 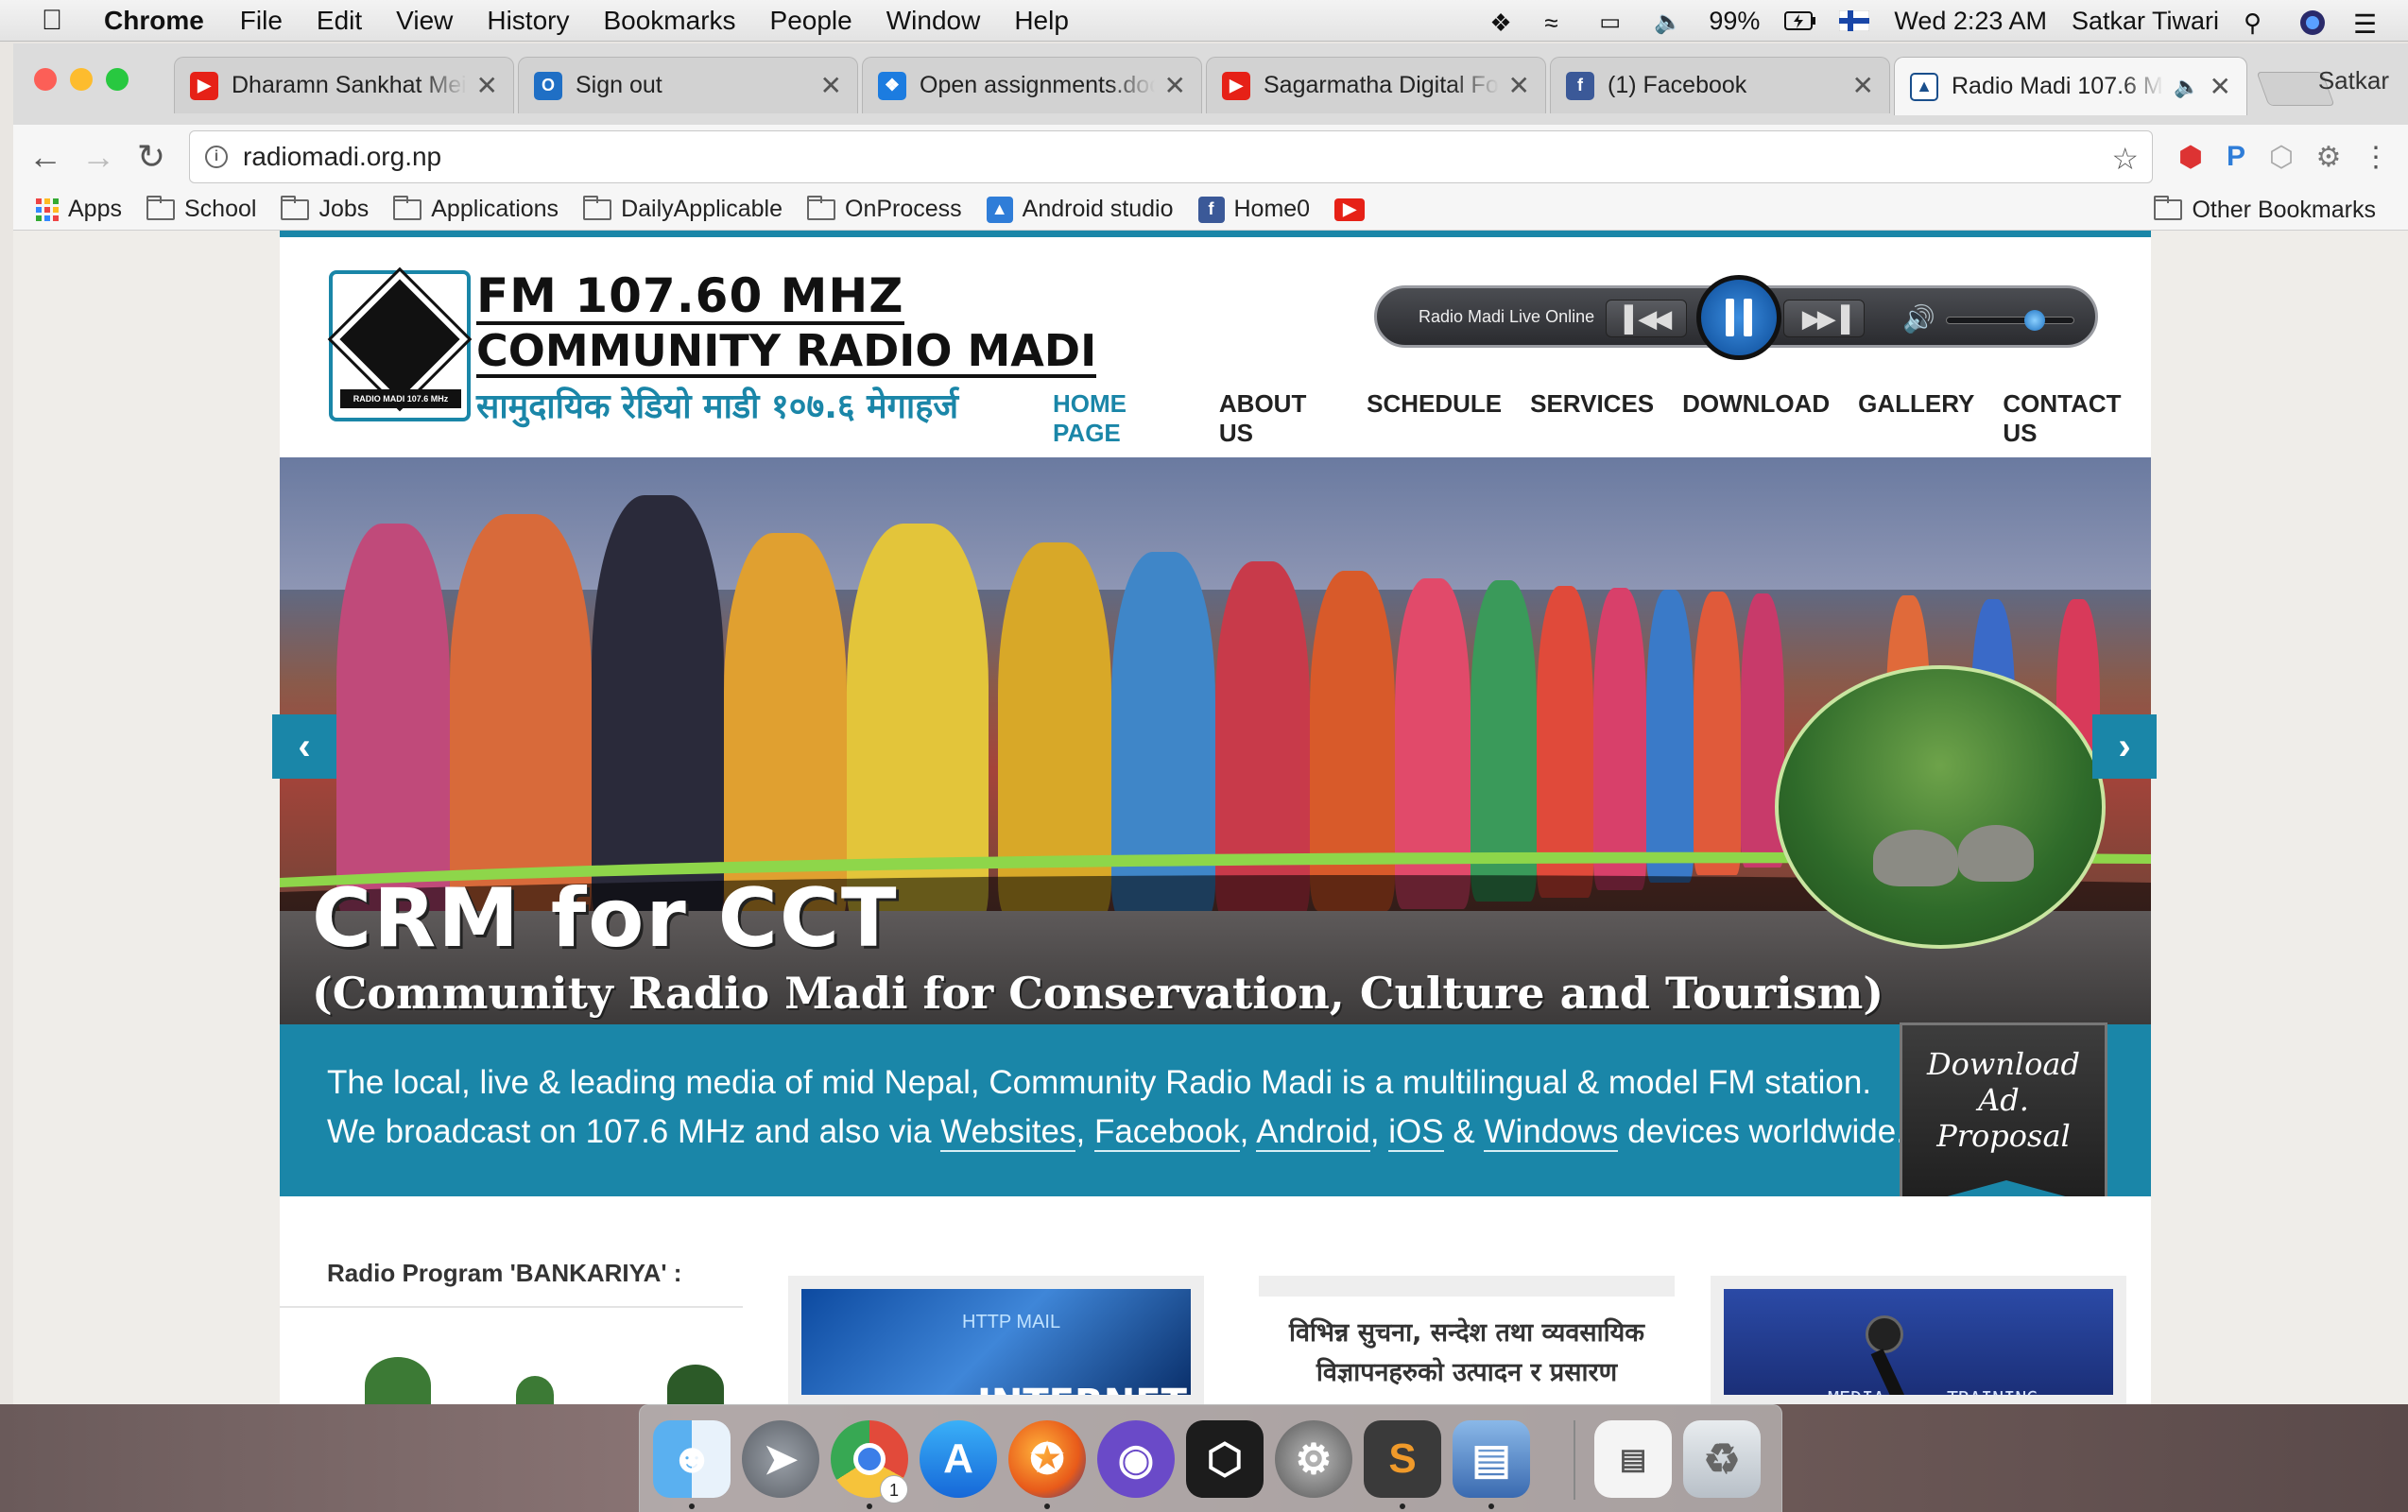 I want to click on dropbox-status-icon: ❖, so click(x=1504, y=23).